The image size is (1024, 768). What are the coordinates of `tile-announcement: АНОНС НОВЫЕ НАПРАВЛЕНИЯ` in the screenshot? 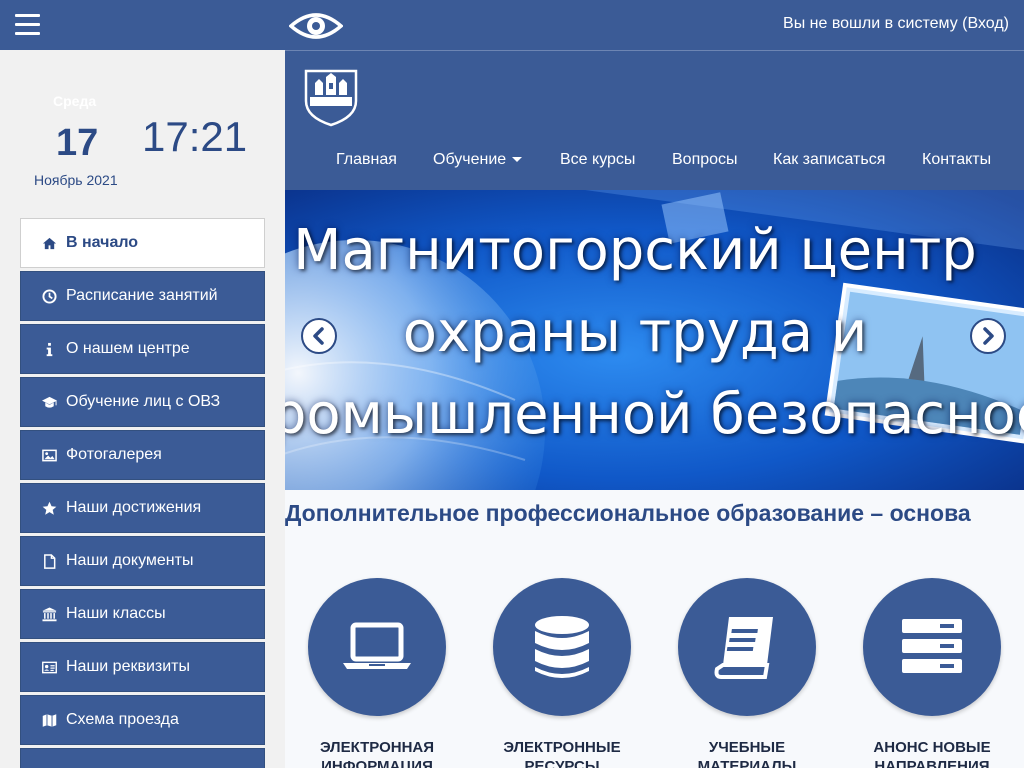 It's located at (932, 673).